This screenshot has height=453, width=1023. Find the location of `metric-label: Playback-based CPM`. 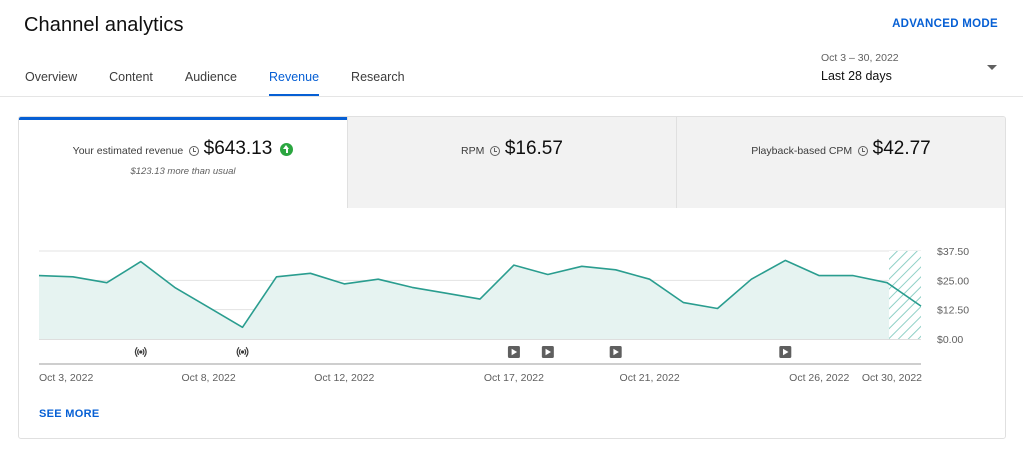

metric-label: Playback-based CPM is located at coordinates (802, 151).